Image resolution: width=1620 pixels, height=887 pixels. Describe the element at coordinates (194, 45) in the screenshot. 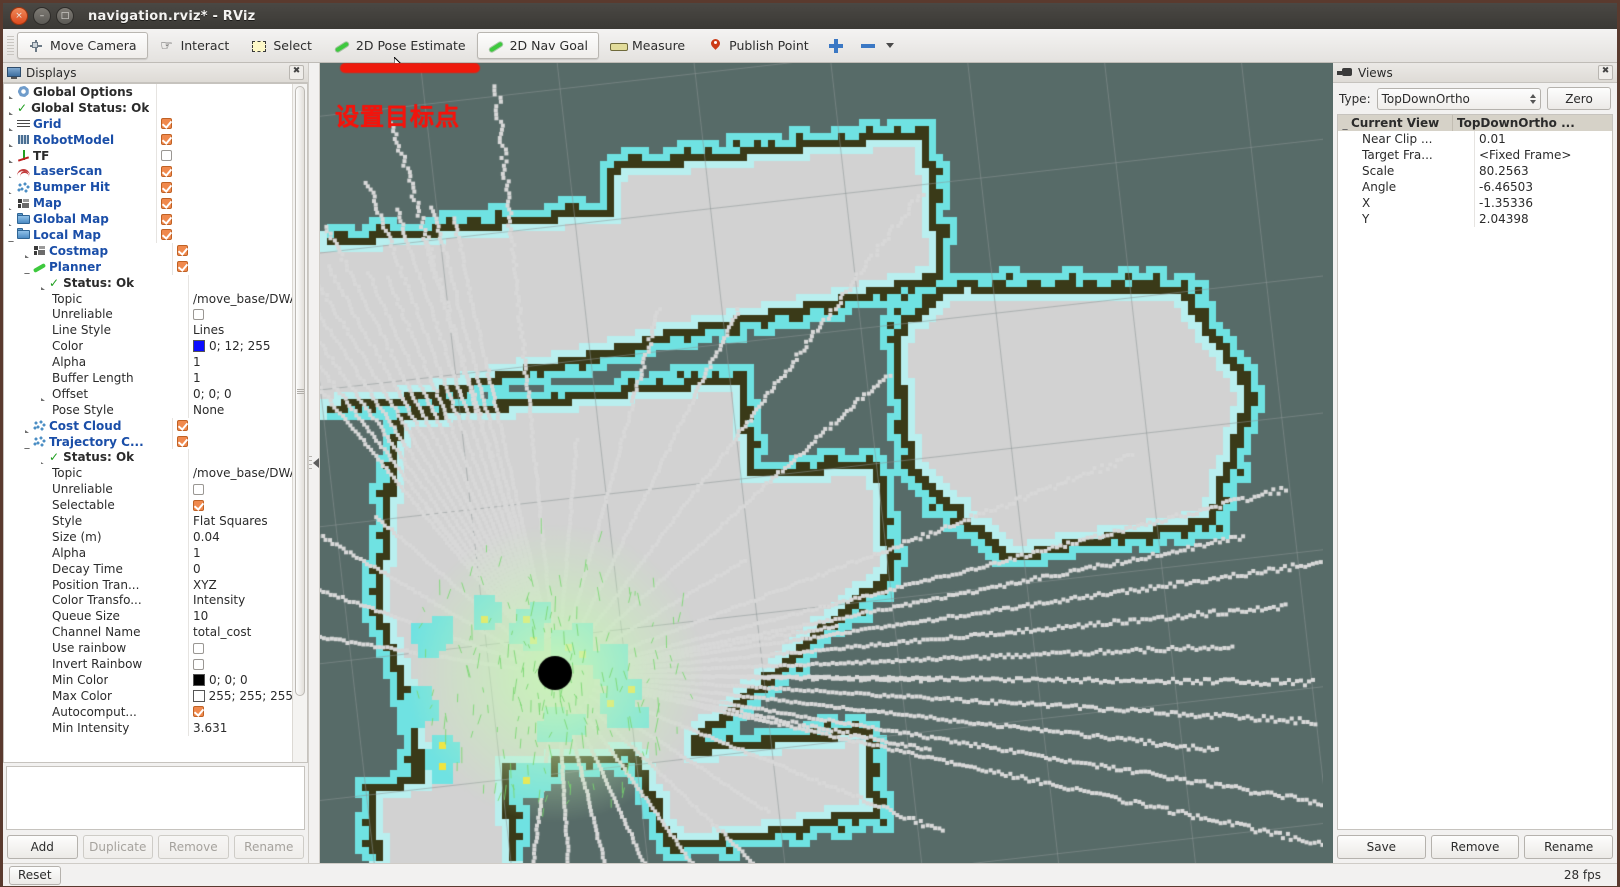

I see `tool-interact: ☞ Interact` at that location.